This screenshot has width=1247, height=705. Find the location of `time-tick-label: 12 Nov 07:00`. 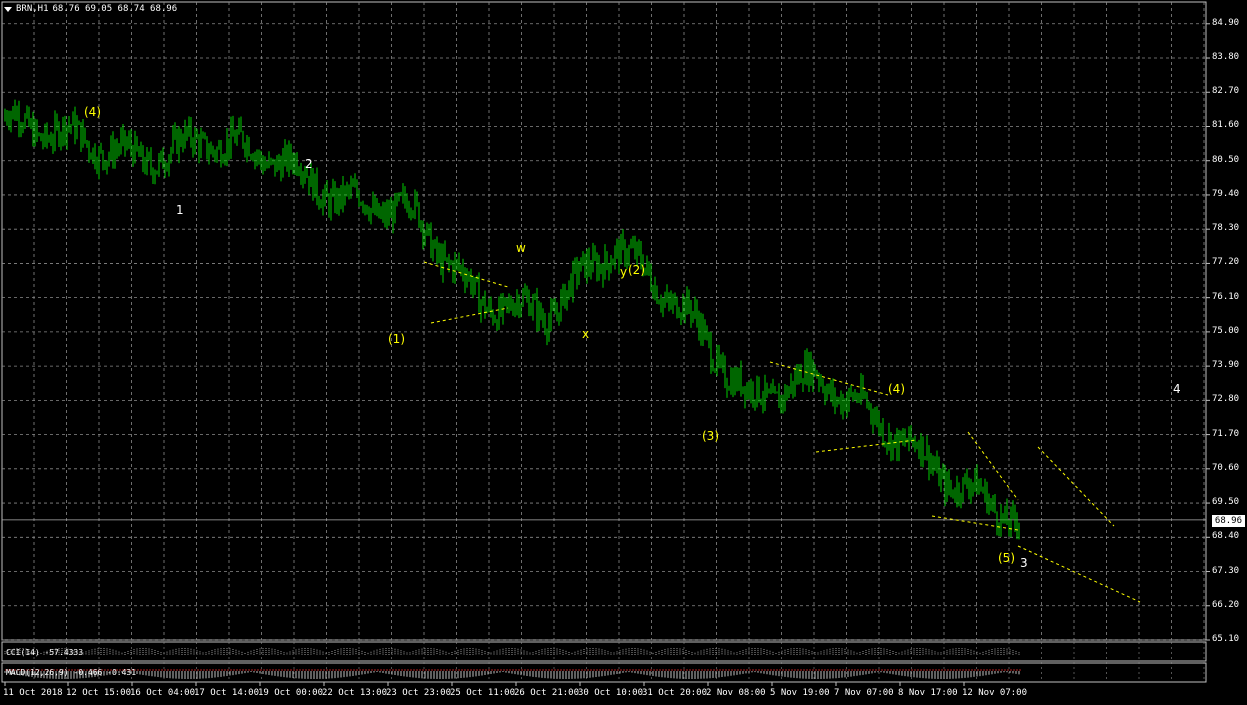

time-tick-label: 12 Nov 07:00 is located at coordinates (995, 693).